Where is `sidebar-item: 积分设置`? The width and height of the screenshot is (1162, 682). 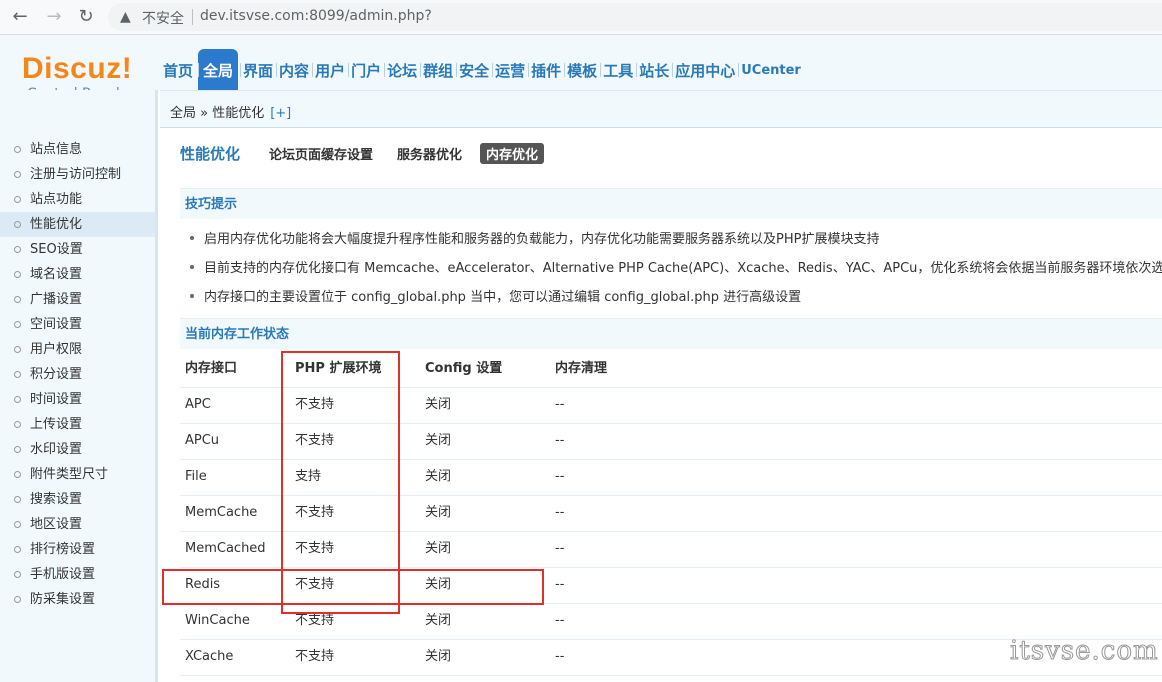 sidebar-item: 积分设置 is located at coordinates (77, 374).